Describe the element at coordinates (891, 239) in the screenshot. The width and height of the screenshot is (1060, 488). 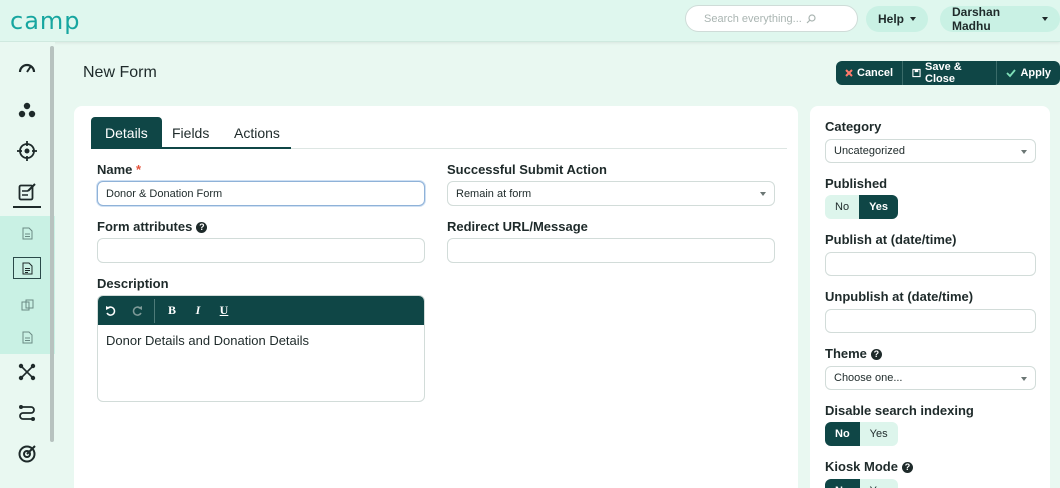
I see `publish-at-label: Publish at (date/time)` at that location.